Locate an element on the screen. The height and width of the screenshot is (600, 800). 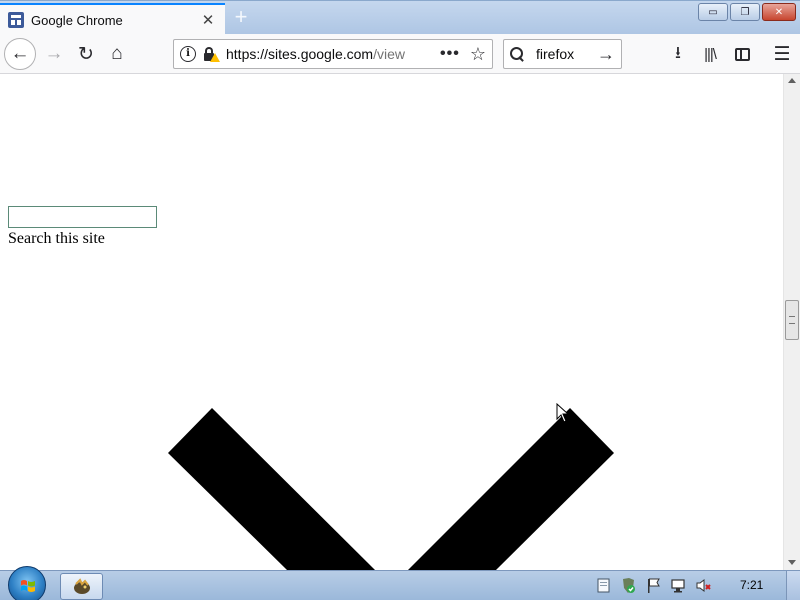
hamburger-menu-icon: ☰ is located at coordinates (782, 54).